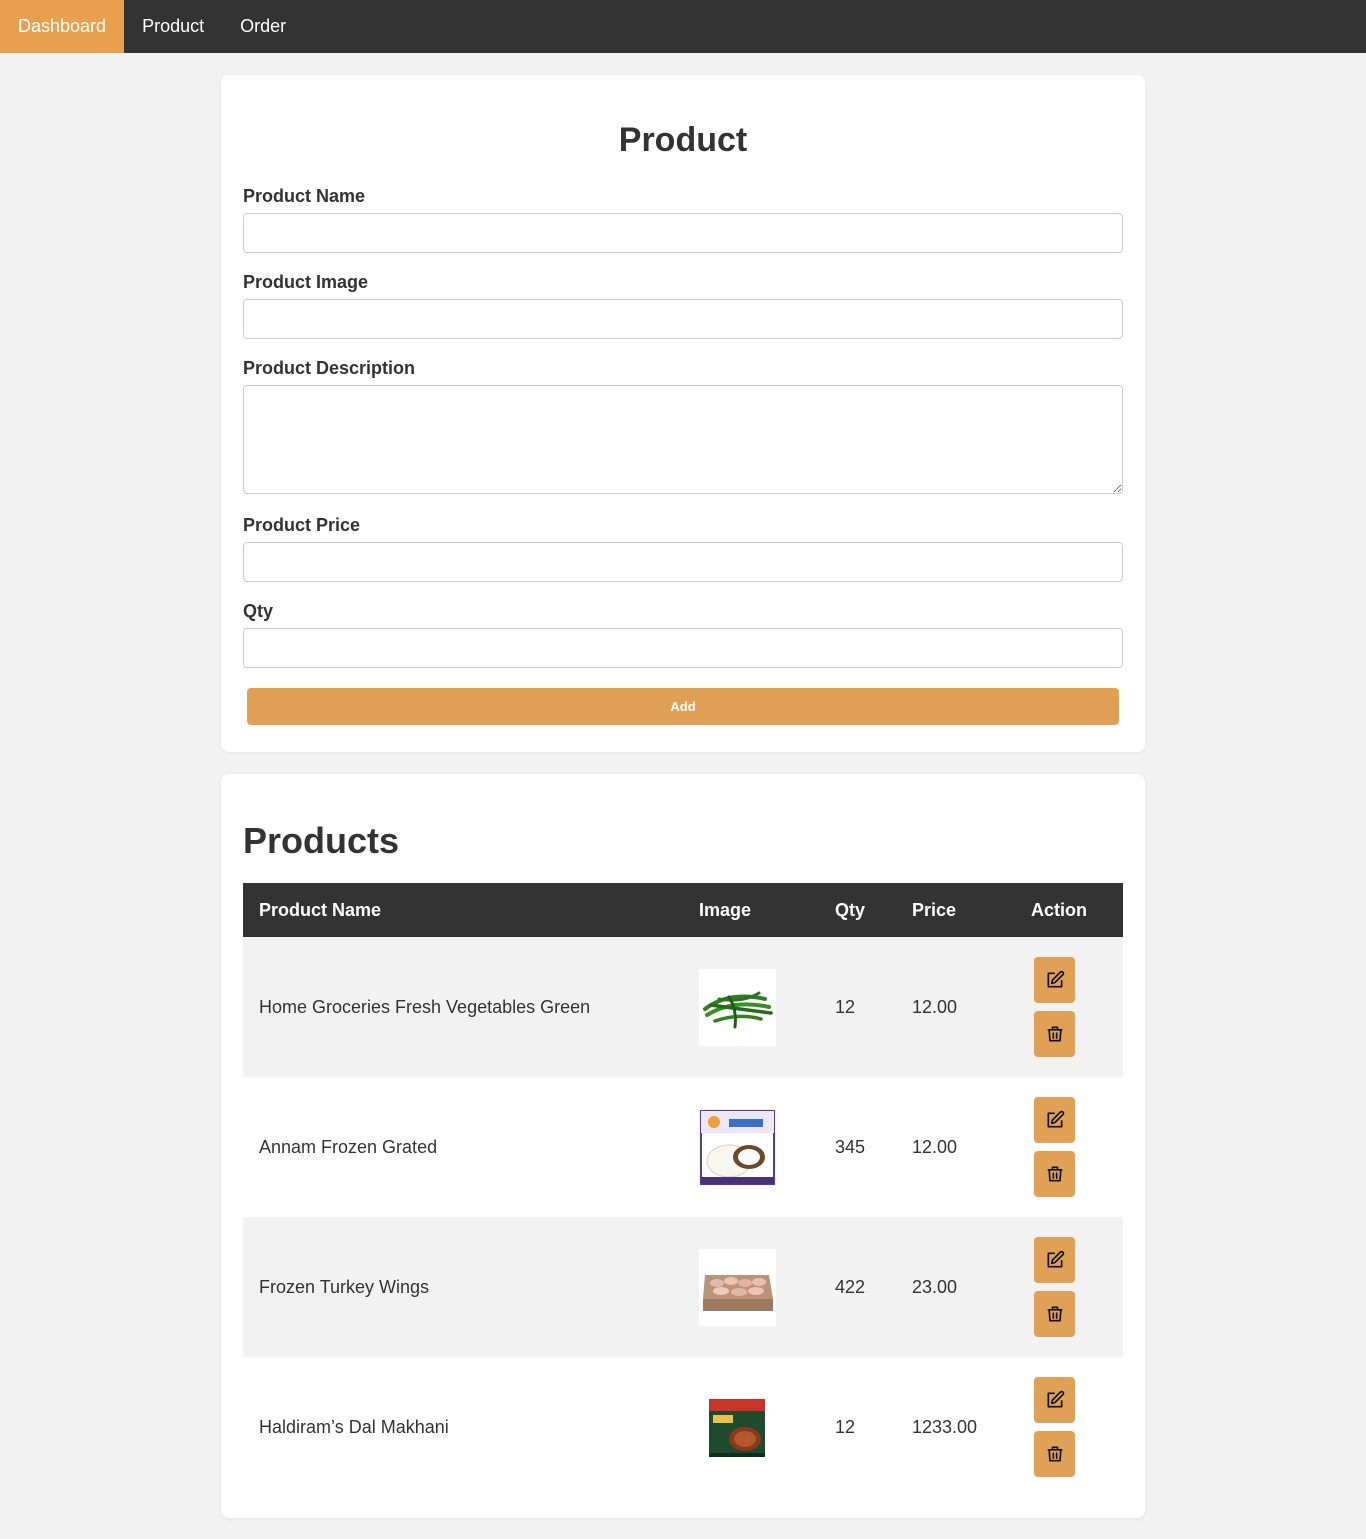  What do you see at coordinates (344, 1286) in the screenshot?
I see `product-name-cell: Frozen Turkey Wings` at bounding box center [344, 1286].